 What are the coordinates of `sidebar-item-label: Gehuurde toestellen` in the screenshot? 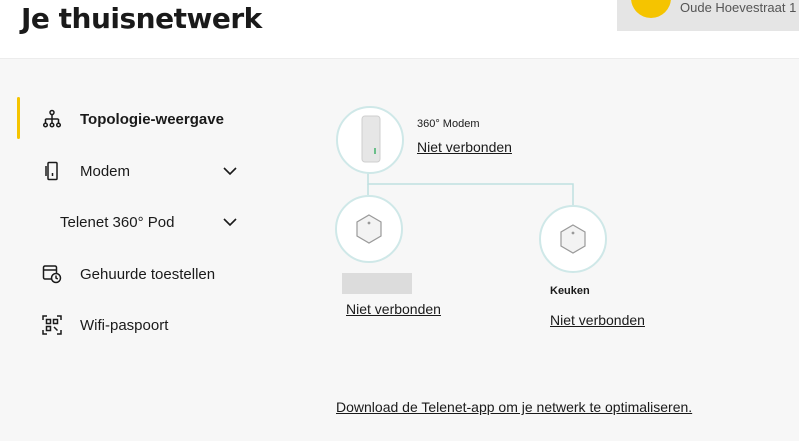 It's located at (148, 274).